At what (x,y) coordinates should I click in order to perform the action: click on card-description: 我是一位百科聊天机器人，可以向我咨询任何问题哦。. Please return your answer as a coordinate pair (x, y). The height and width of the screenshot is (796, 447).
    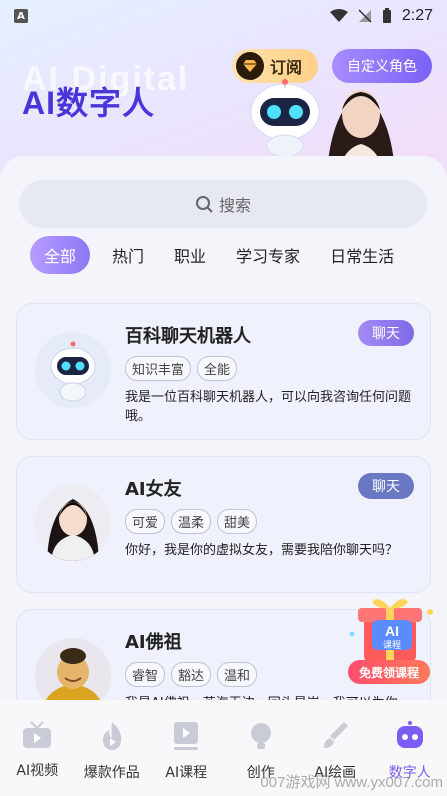
    Looking at the image, I should click on (268, 407).